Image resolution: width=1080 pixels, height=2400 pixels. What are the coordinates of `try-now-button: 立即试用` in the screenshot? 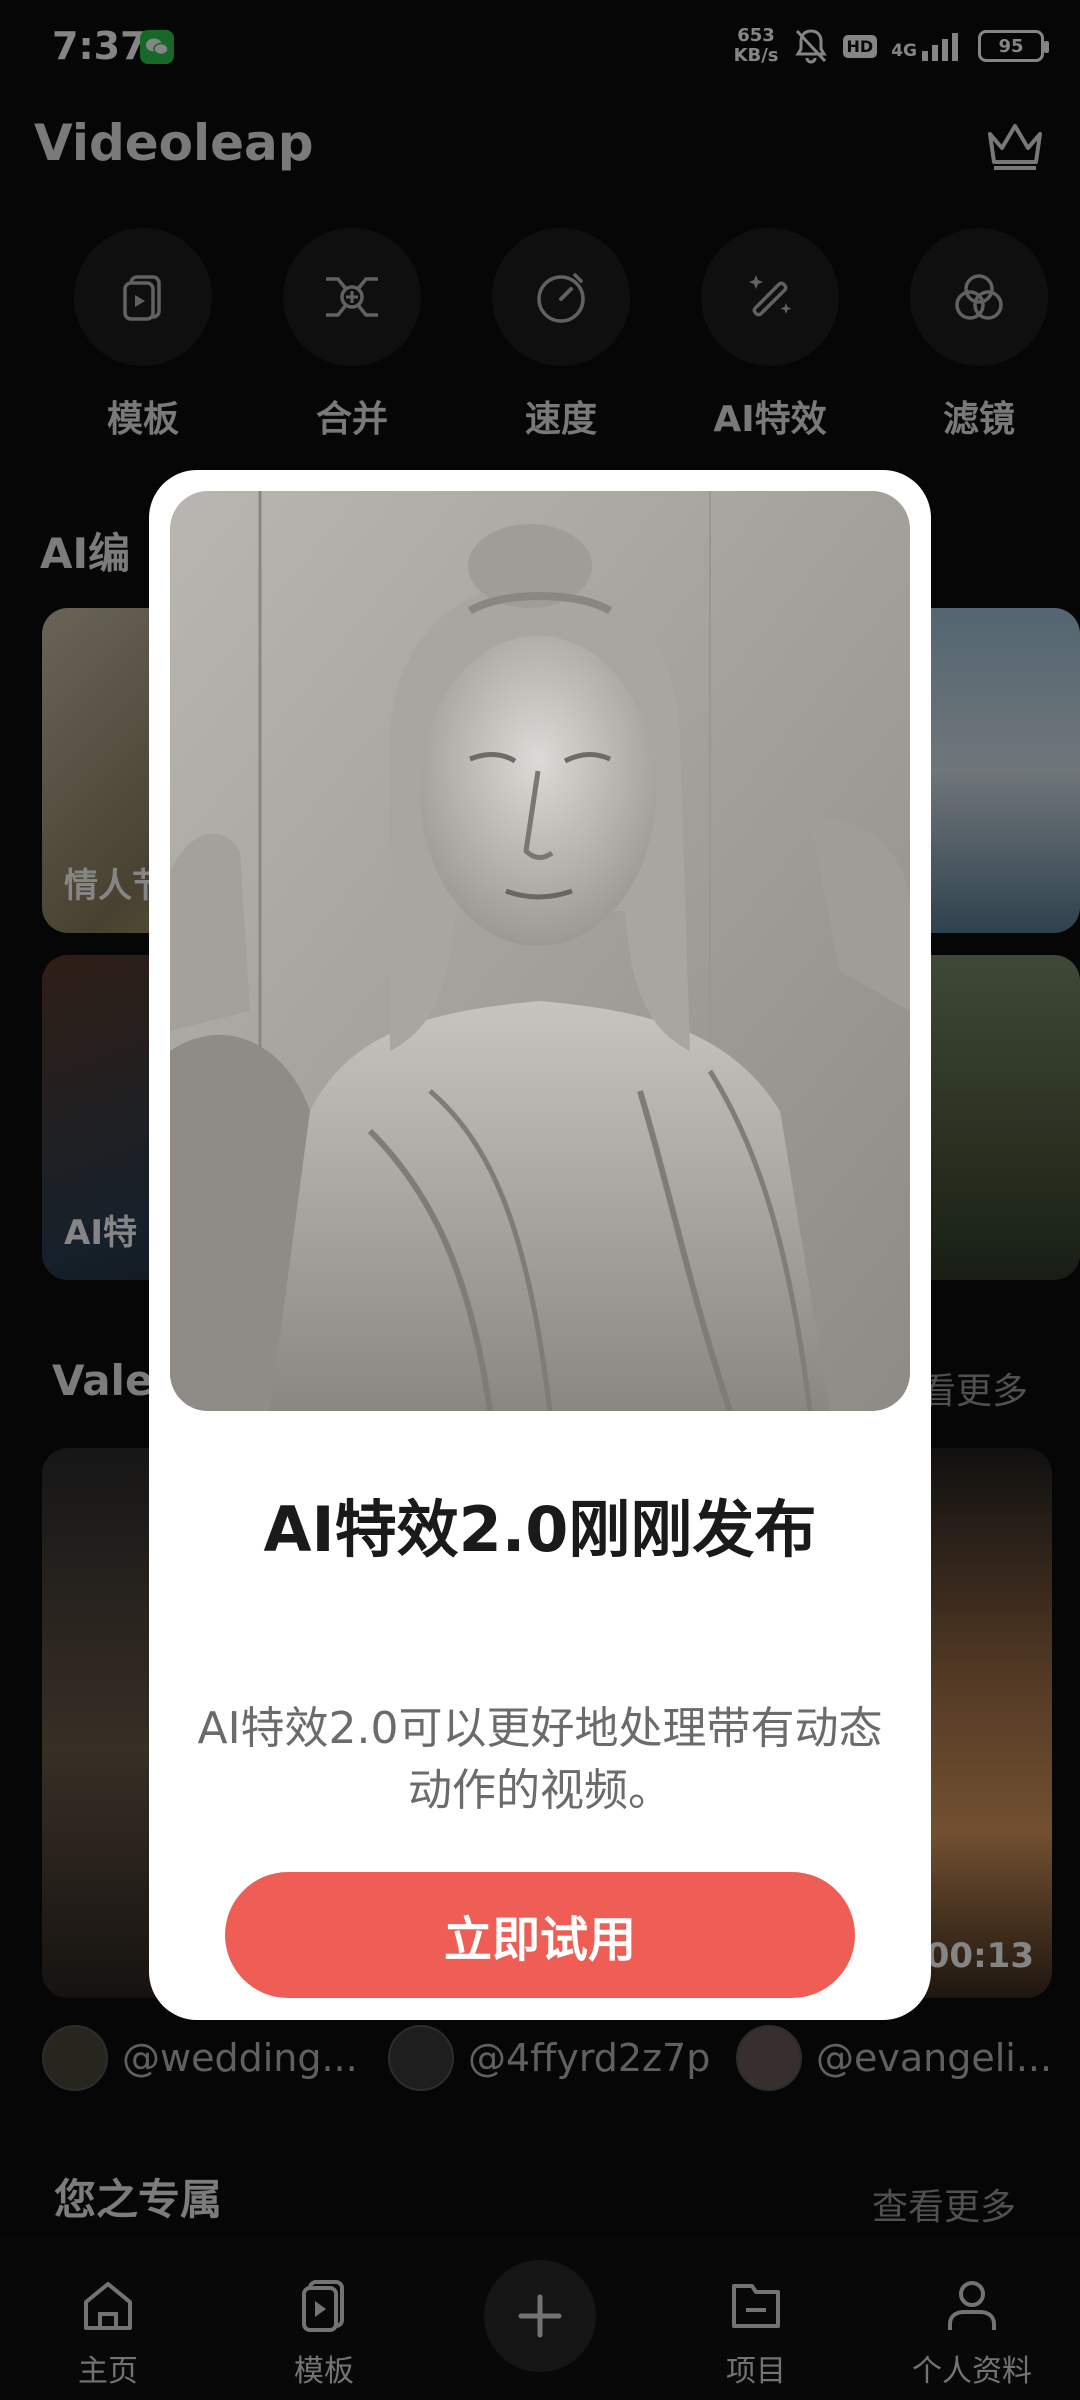 It's located at (540, 1935).